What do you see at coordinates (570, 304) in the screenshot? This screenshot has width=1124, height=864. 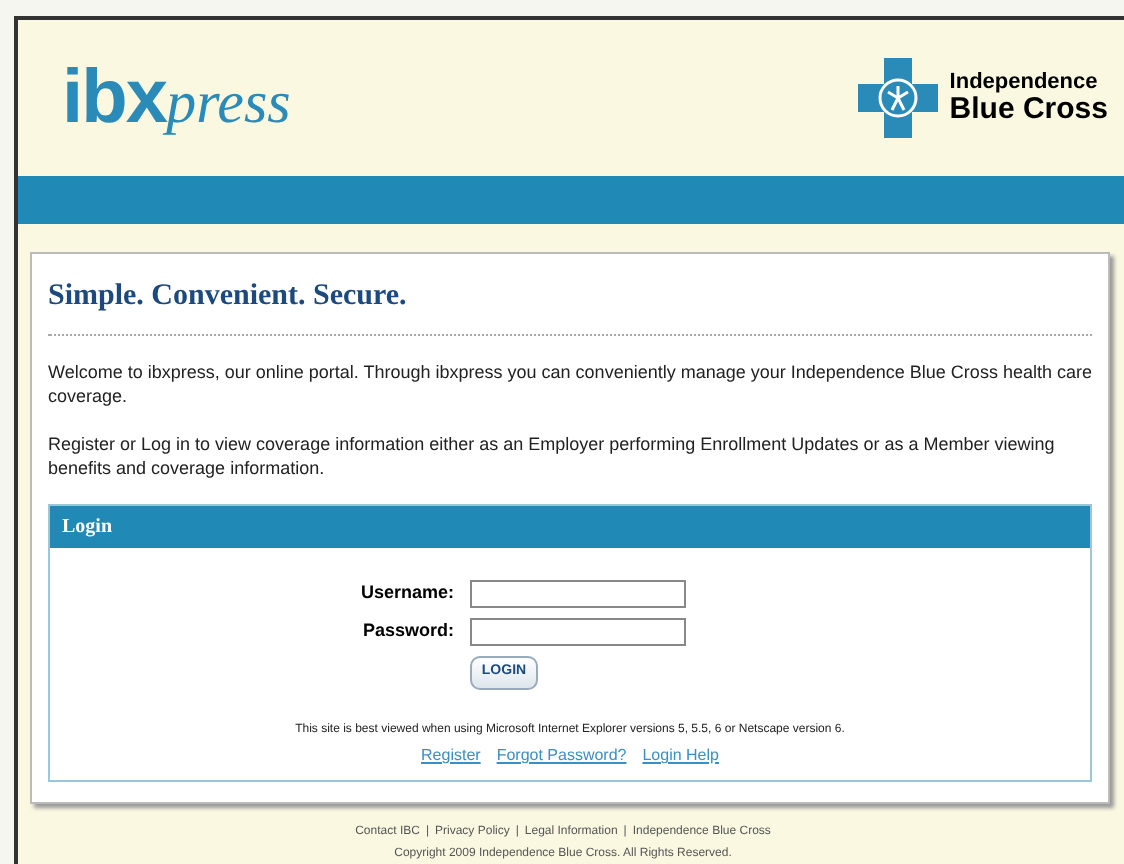 I see `intro-title: Simple. Convenient. Secure.` at bounding box center [570, 304].